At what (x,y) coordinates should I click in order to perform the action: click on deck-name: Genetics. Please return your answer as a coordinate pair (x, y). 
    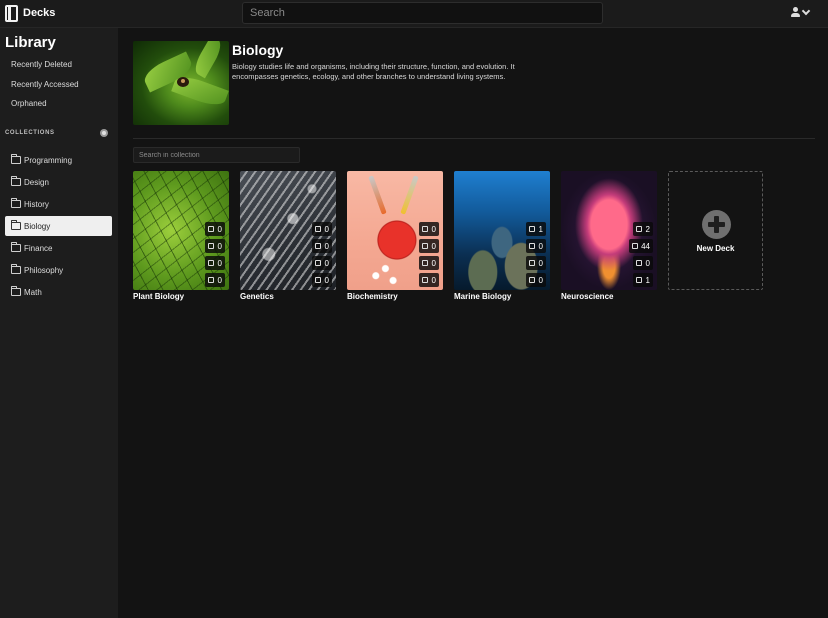
    Looking at the image, I should click on (257, 296).